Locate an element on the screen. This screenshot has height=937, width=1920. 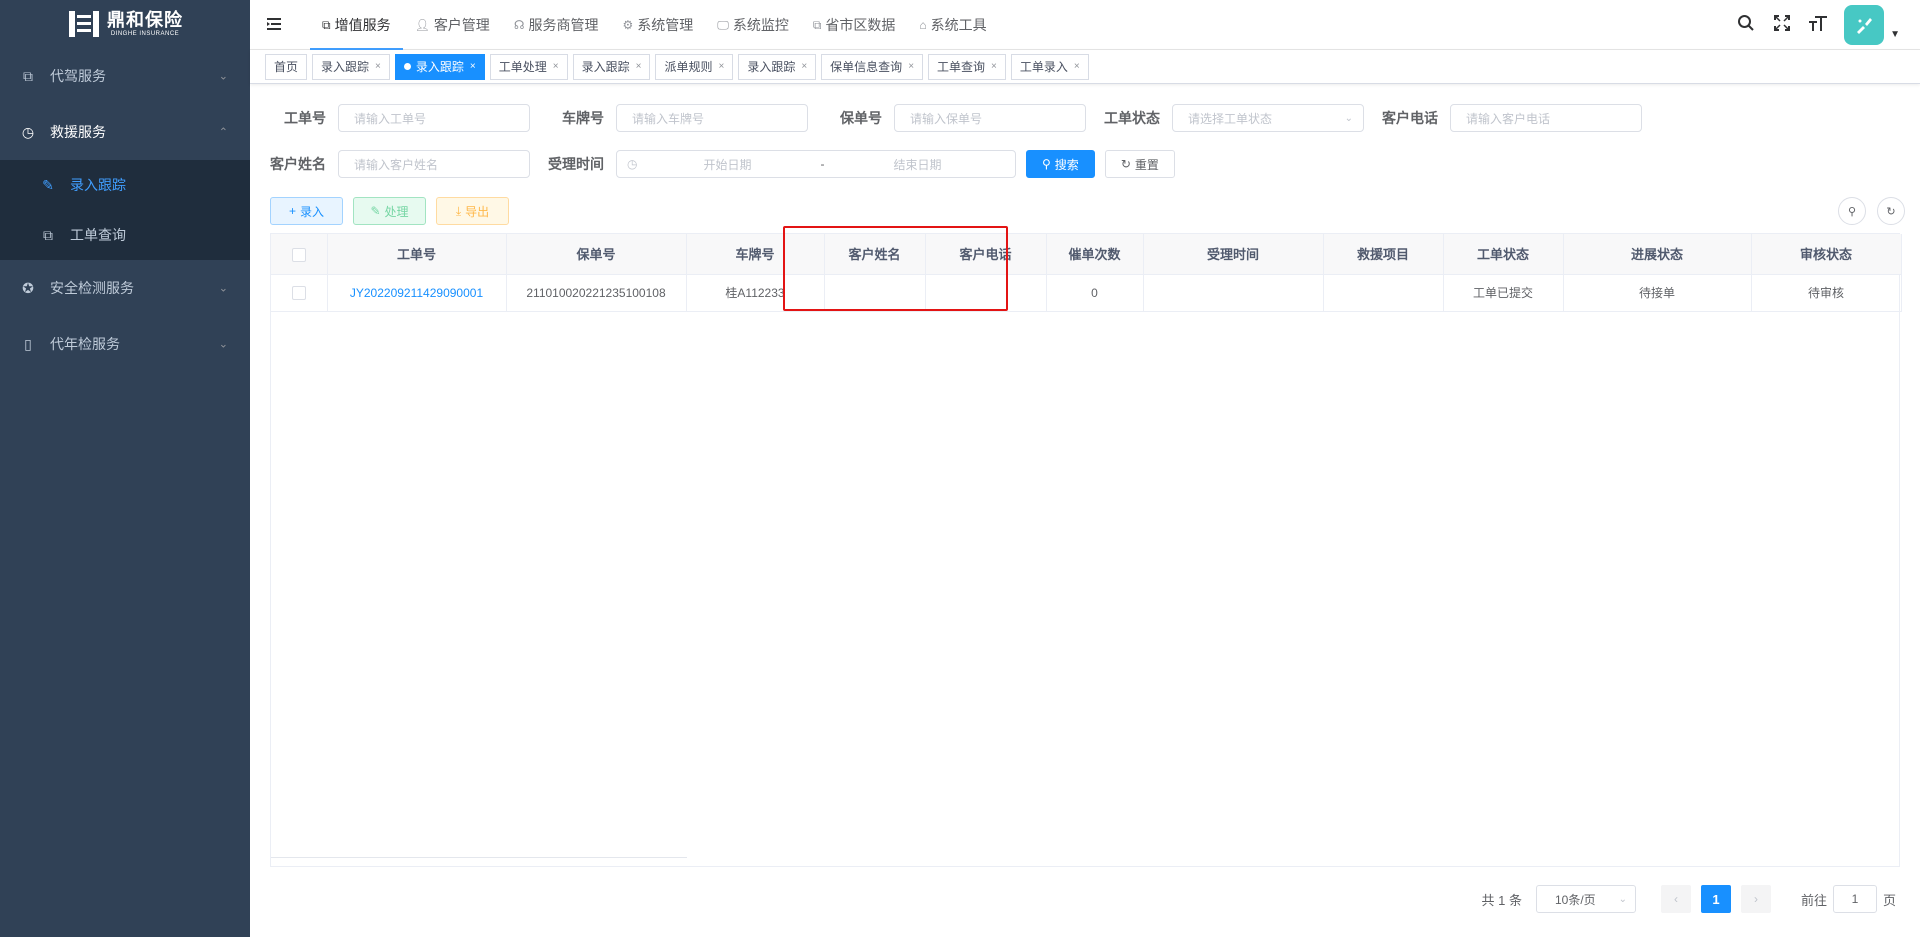
sidebar-item-safety-inspection: ✪ 安全检测服务 ⌄ is located at coordinates (125, 288).